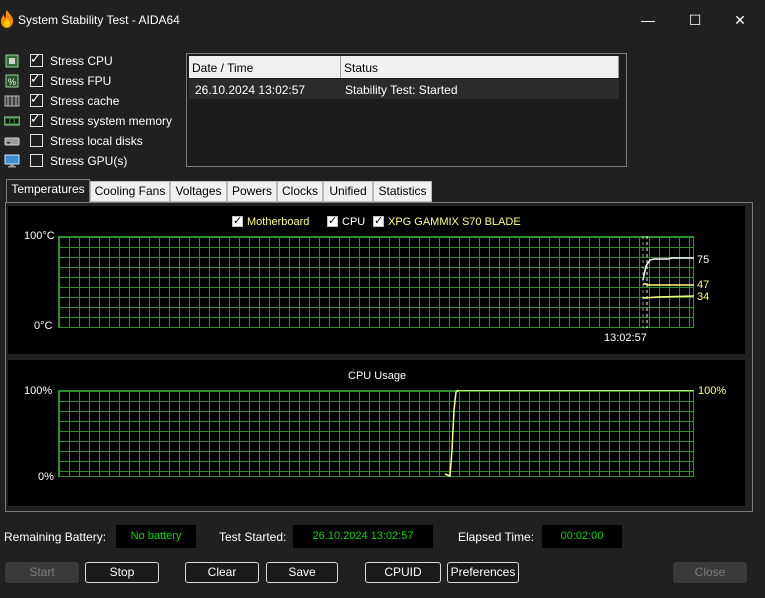  I want to click on motherboard-temp-value: 47, so click(703, 285).